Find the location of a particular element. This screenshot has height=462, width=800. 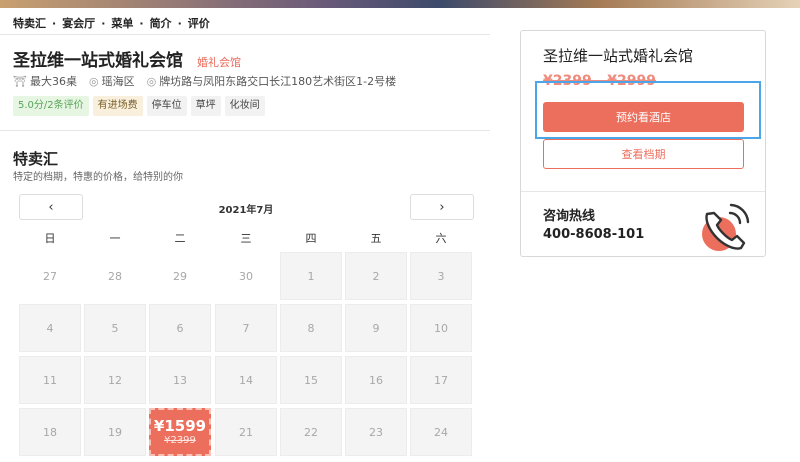

nav-item-menu: 菜单 is located at coordinates (122, 23).